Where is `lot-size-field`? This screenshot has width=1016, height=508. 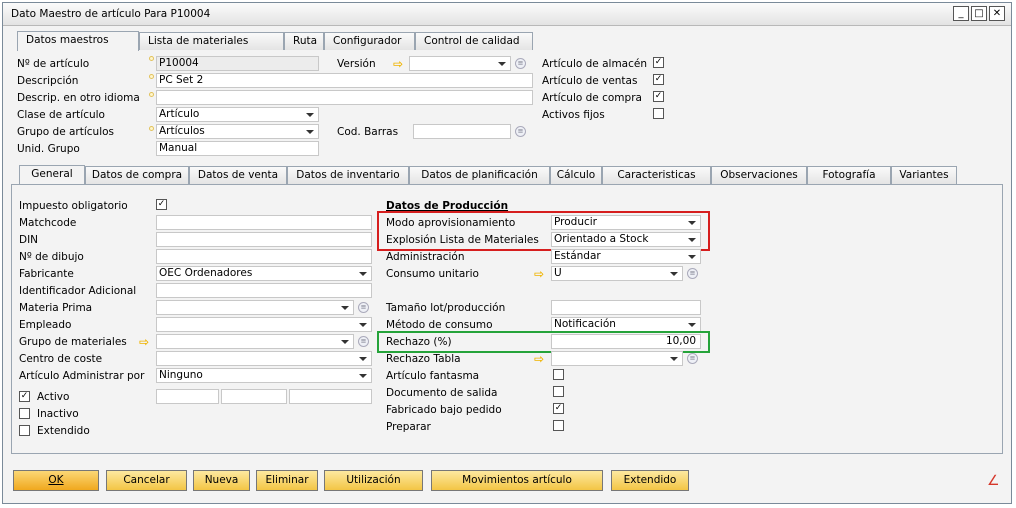
lot-size-field is located at coordinates (626, 307).